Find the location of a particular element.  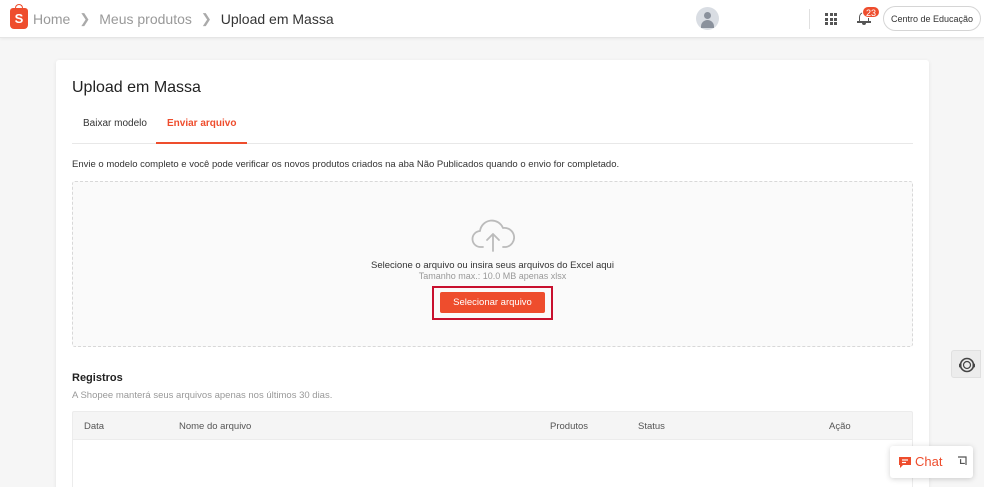

tab-bar: Baixar modelo Enviar arquivo is located at coordinates (492, 128).